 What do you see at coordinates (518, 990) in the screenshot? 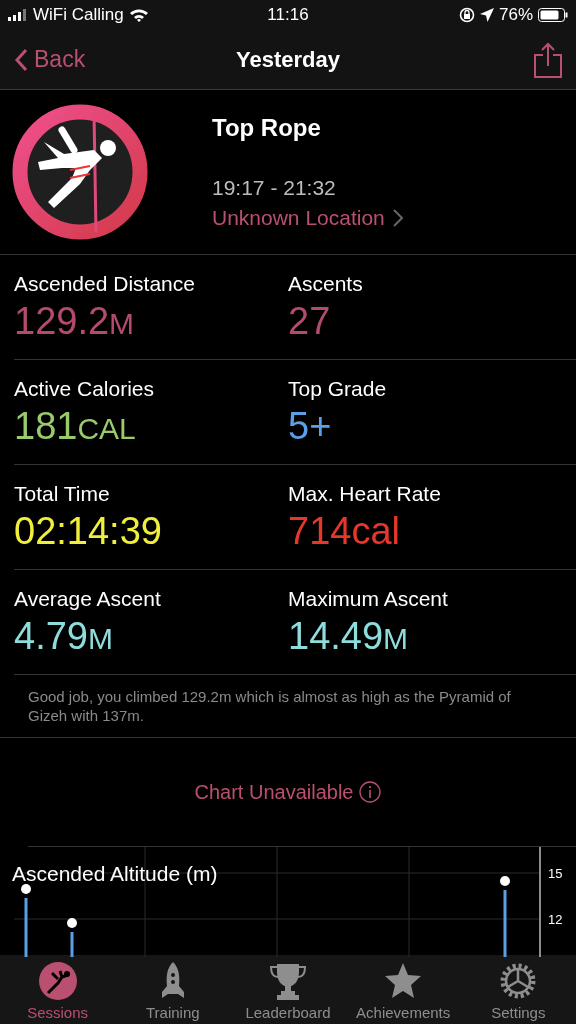
I see `tab-item: Settings` at bounding box center [518, 990].